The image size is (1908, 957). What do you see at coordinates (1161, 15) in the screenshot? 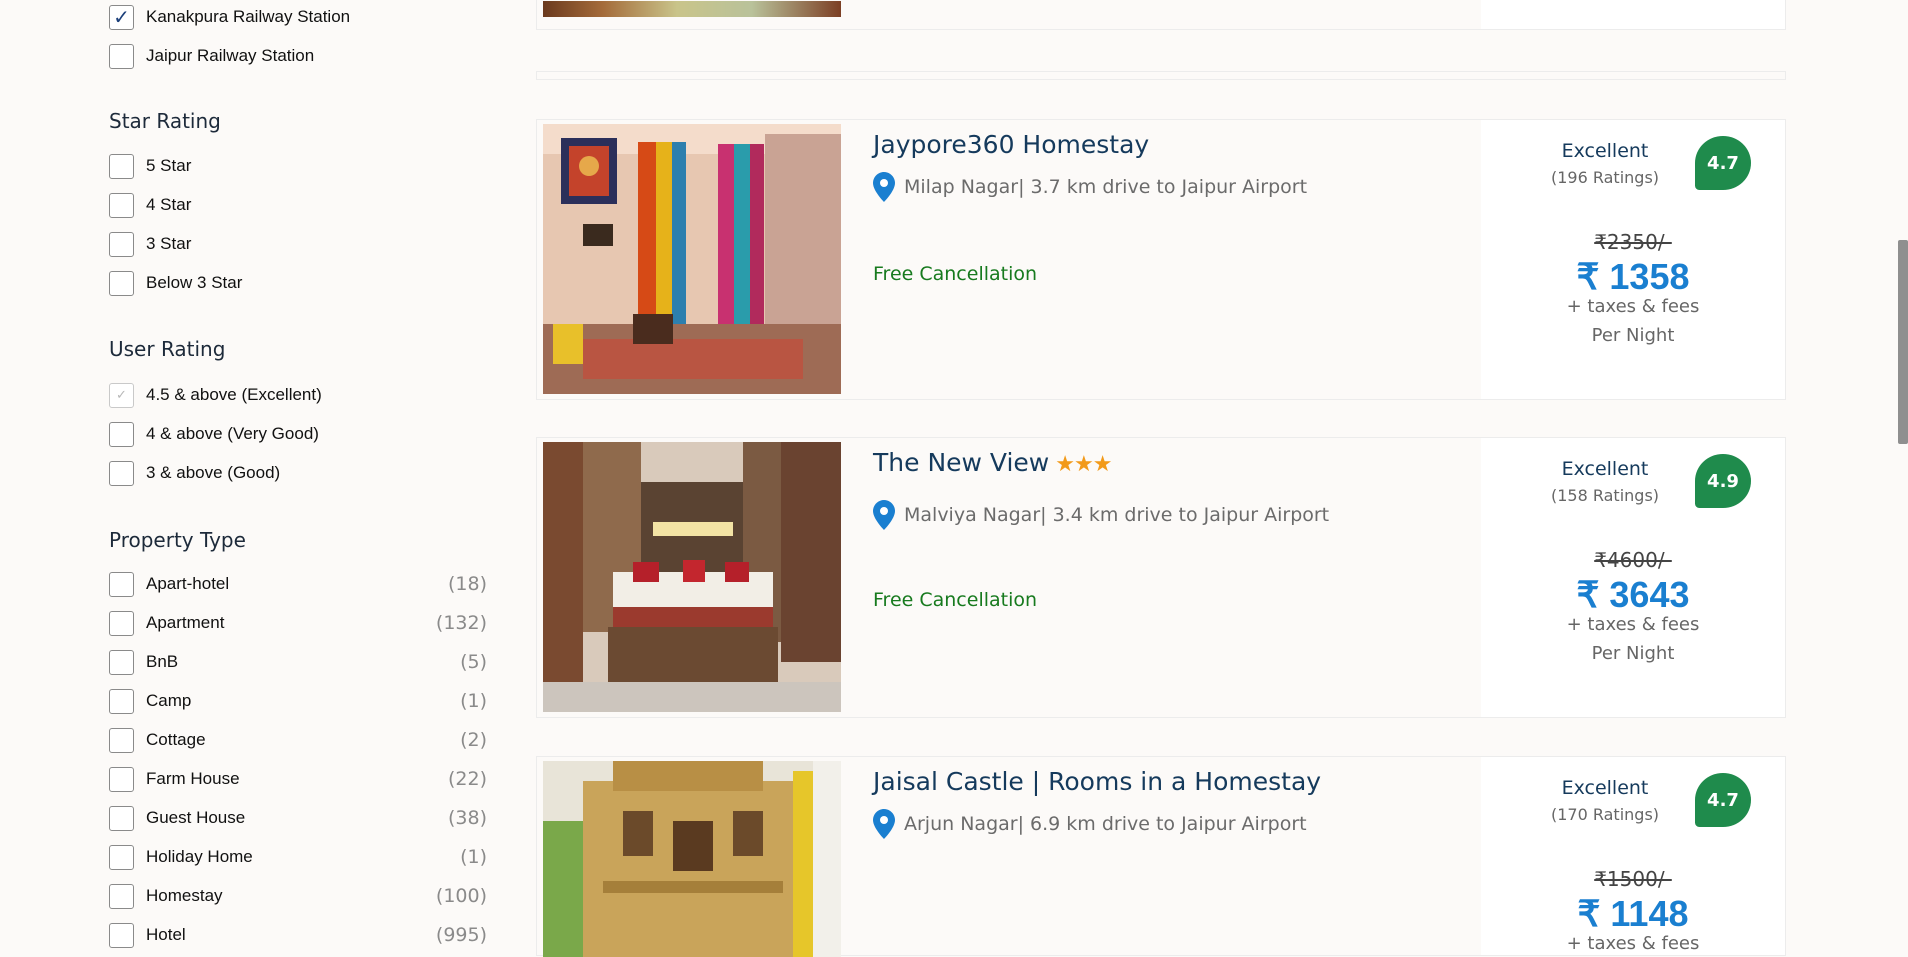
I see `listing-card-previous` at bounding box center [1161, 15].